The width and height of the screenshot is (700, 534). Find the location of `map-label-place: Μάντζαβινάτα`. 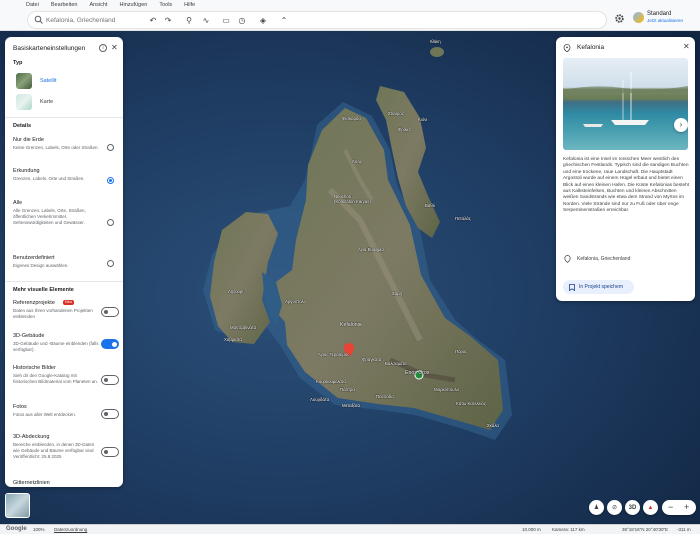

map-label-place: Μάντζαβινάτα is located at coordinates (243, 328).